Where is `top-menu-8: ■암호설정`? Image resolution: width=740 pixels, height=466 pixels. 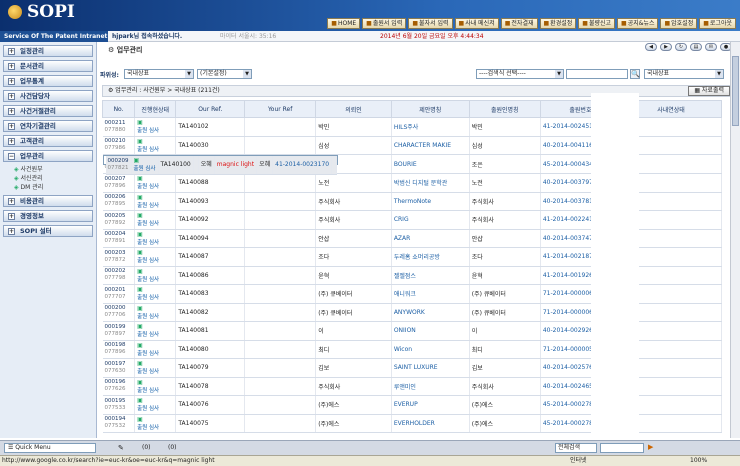 top-menu-8: ■암호설정 is located at coordinates (679, 23).